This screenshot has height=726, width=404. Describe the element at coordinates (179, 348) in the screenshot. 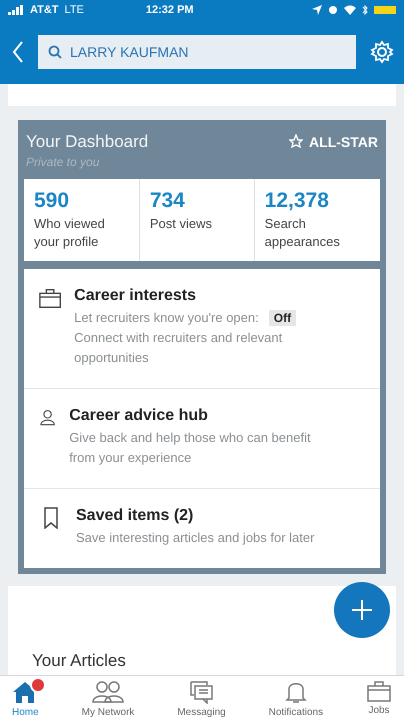

I see `item-description: Connect with recruiters and relevant opportunities` at that location.